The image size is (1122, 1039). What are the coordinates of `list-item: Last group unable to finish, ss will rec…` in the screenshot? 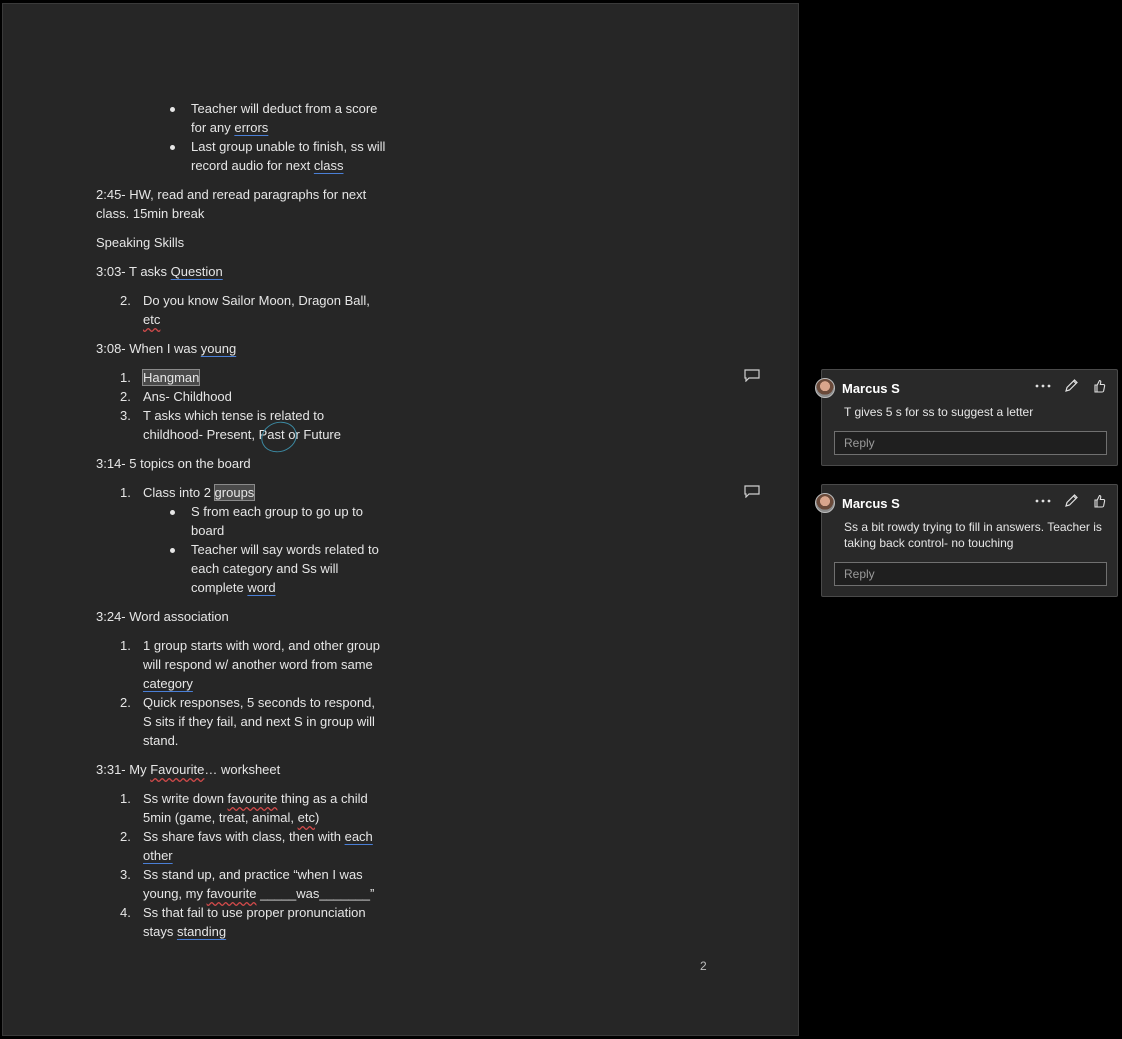 It's located at (278, 156).